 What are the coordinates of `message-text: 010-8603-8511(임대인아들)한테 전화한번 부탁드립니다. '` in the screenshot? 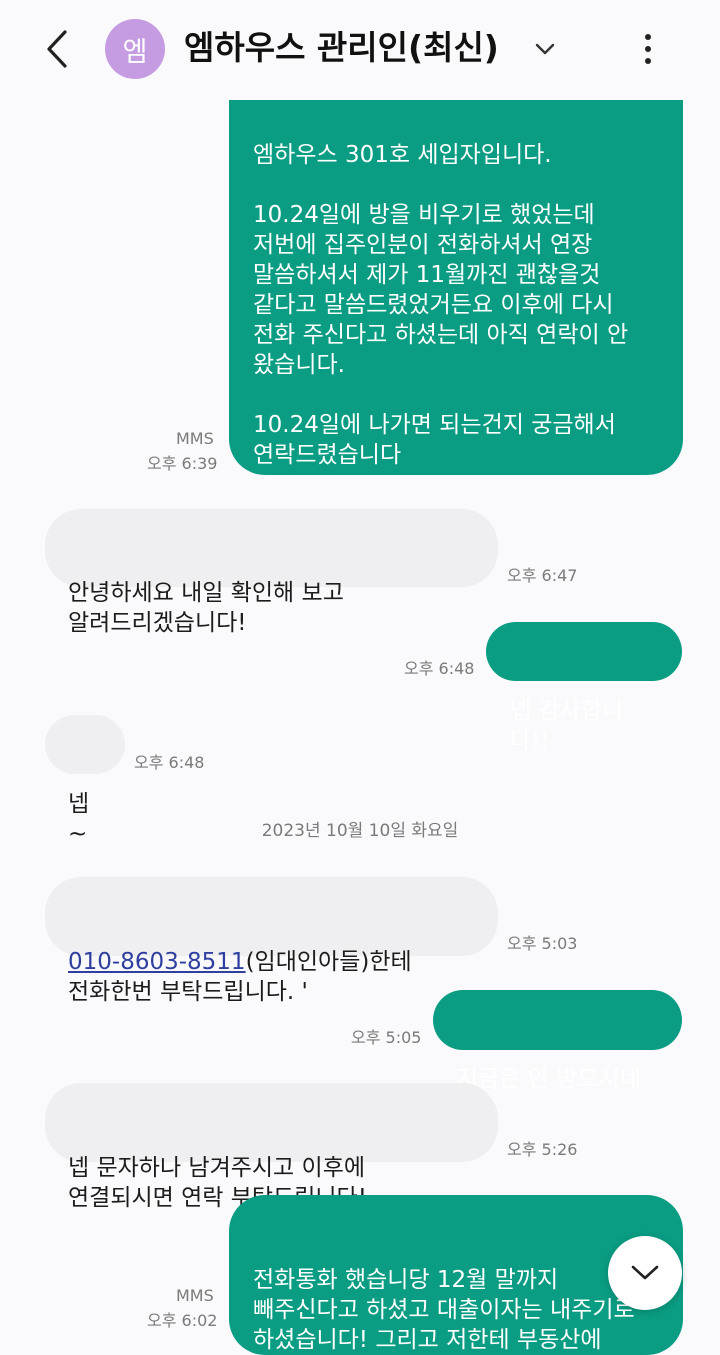 It's located at (271, 977).